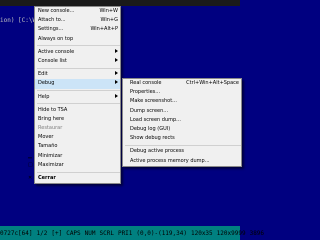 The image size is (320, 240). Describe the element at coordinates (73, 233) in the screenshot. I see `status-caps: CAPS` at that location.